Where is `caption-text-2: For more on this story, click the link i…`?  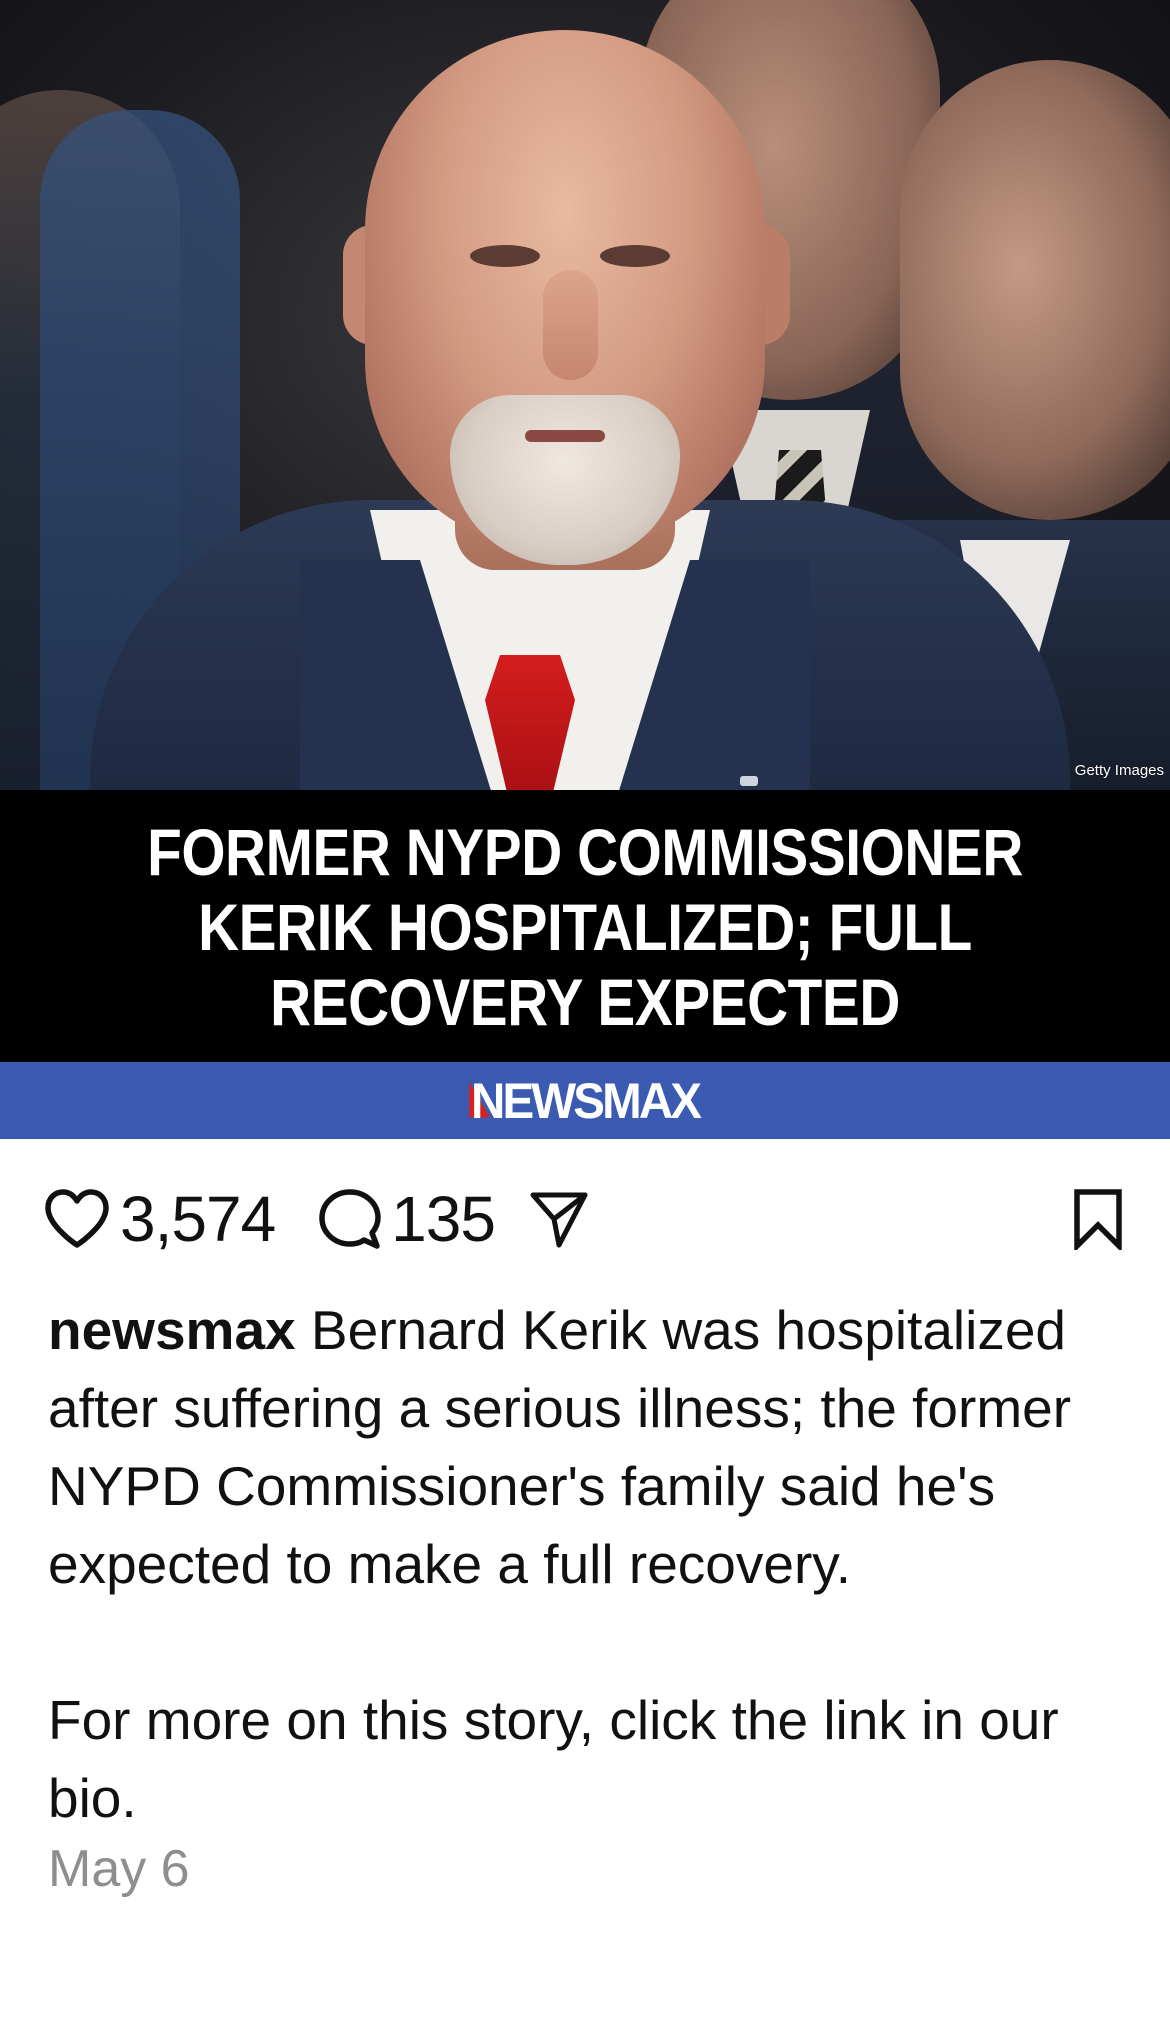 caption-text-2: For more on this story, click the link i… is located at coordinates (553, 1759).